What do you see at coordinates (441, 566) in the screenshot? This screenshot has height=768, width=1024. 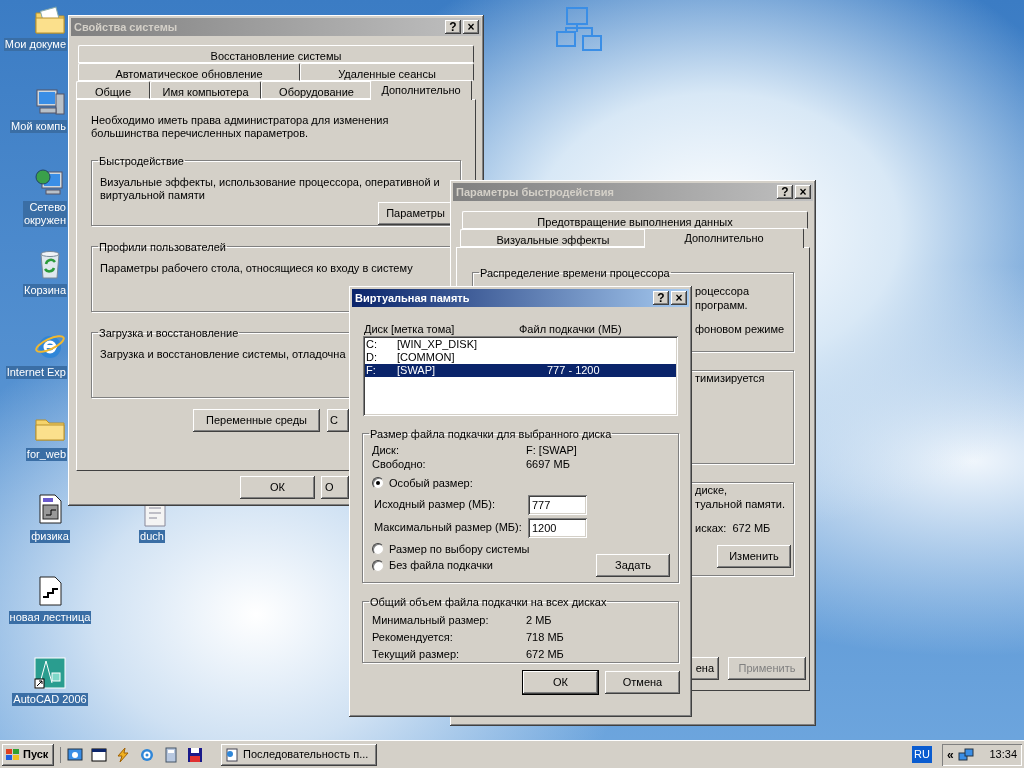 I see `radio-label: Без файла подкачки` at bounding box center [441, 566].